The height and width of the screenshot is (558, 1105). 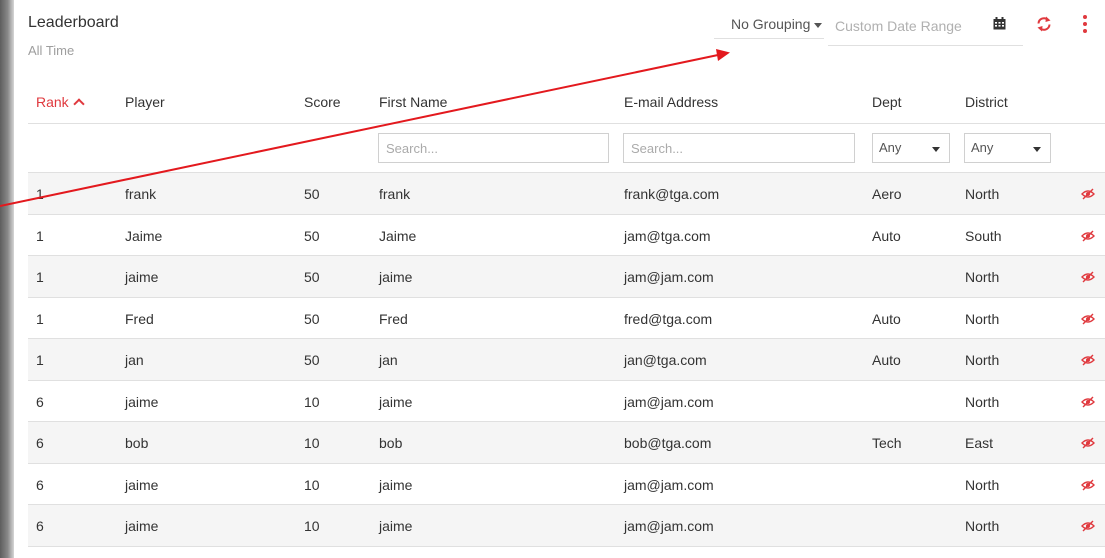 I want to click on cell-first-name: Jaime, so click(x=398, y=235).